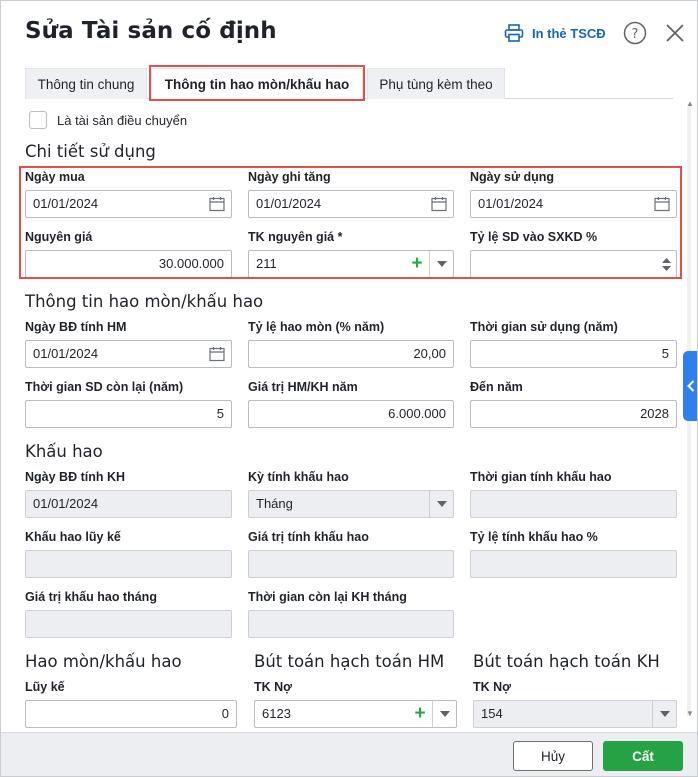 This screenshot has width=698, height=777. What do you see at coordinates (90, 151) in the screenshot?
I see `usage-section-title: Chi tiết sử dụng` at bounding box center [90, 151].